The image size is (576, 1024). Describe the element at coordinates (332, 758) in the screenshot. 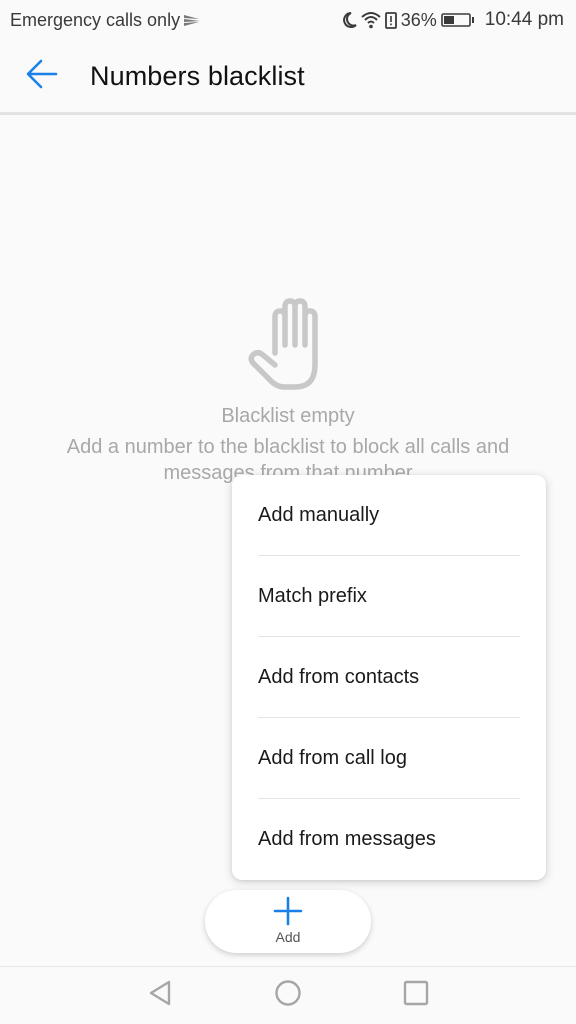

I see `menu-item-label: Add from call log` at that location.